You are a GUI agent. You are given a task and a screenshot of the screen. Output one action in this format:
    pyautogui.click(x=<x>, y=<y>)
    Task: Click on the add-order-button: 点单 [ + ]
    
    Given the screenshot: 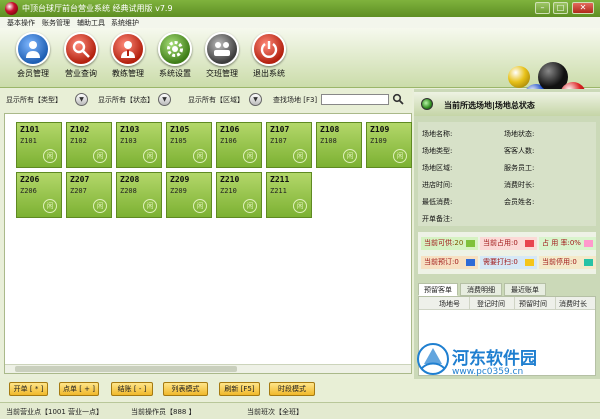 What is the action you would take?
    pyautogui.click(x=79, y=389)
    